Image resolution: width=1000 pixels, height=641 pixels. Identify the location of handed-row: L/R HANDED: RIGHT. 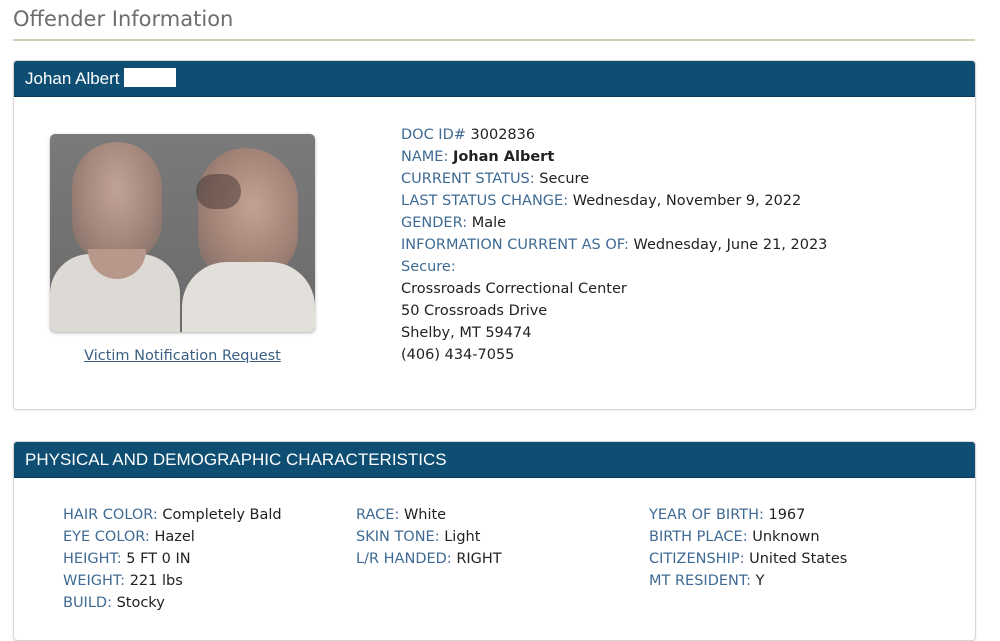
(429, 559).